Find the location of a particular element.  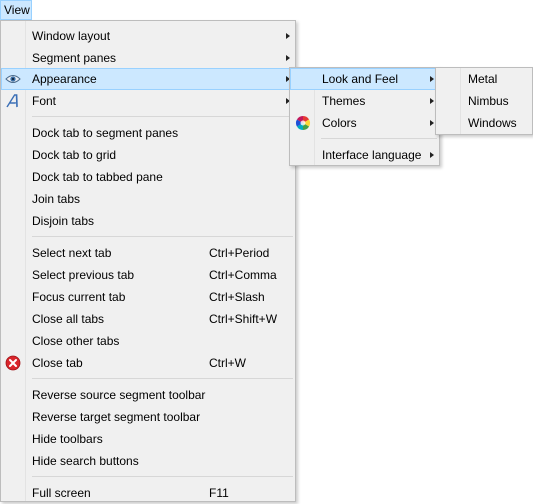

menu-item-label: Dock tab to tabbed pane is located at coordinates (97, 177).